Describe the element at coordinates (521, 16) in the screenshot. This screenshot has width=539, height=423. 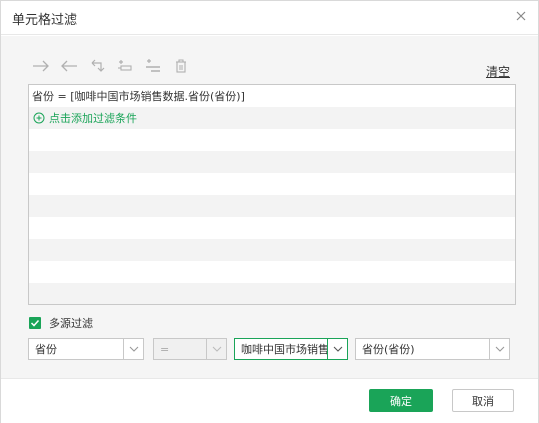
I see `close-icon` at that location.